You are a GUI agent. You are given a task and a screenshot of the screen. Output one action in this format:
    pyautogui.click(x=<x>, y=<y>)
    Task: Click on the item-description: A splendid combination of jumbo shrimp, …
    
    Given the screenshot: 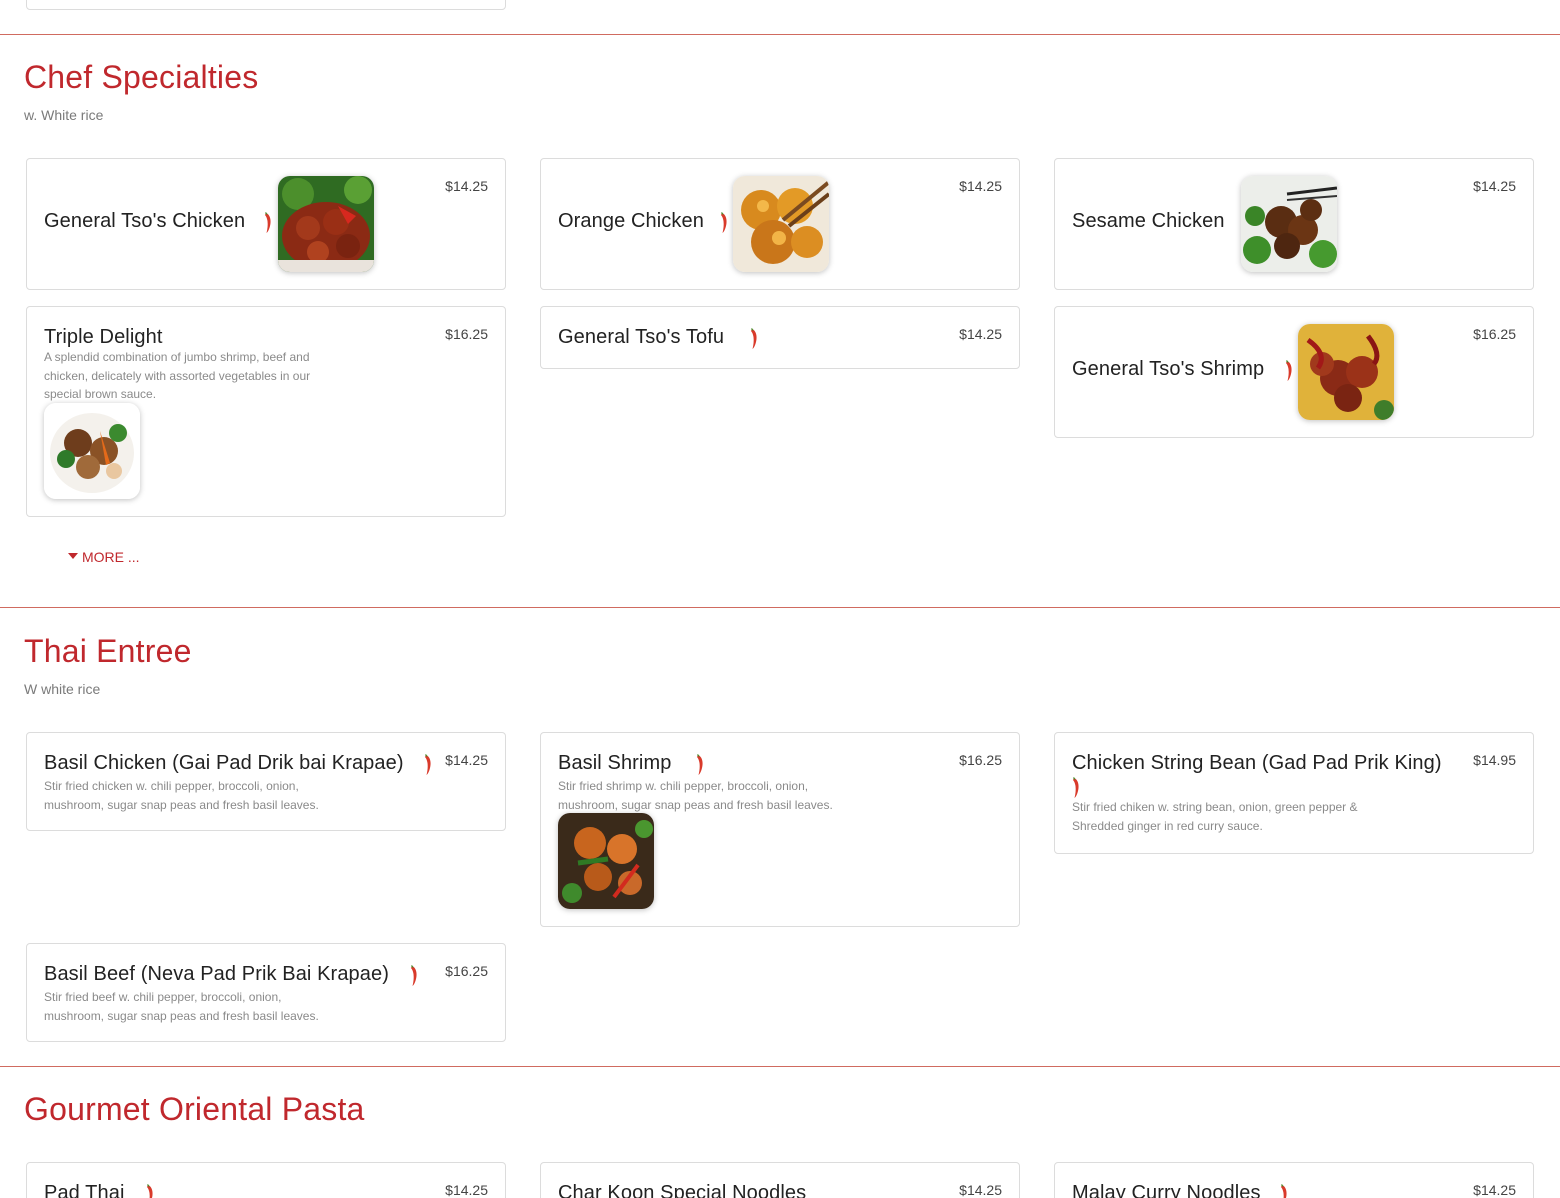 What is the action you would take?
    pyautogui.click(x=177, y=375)
    